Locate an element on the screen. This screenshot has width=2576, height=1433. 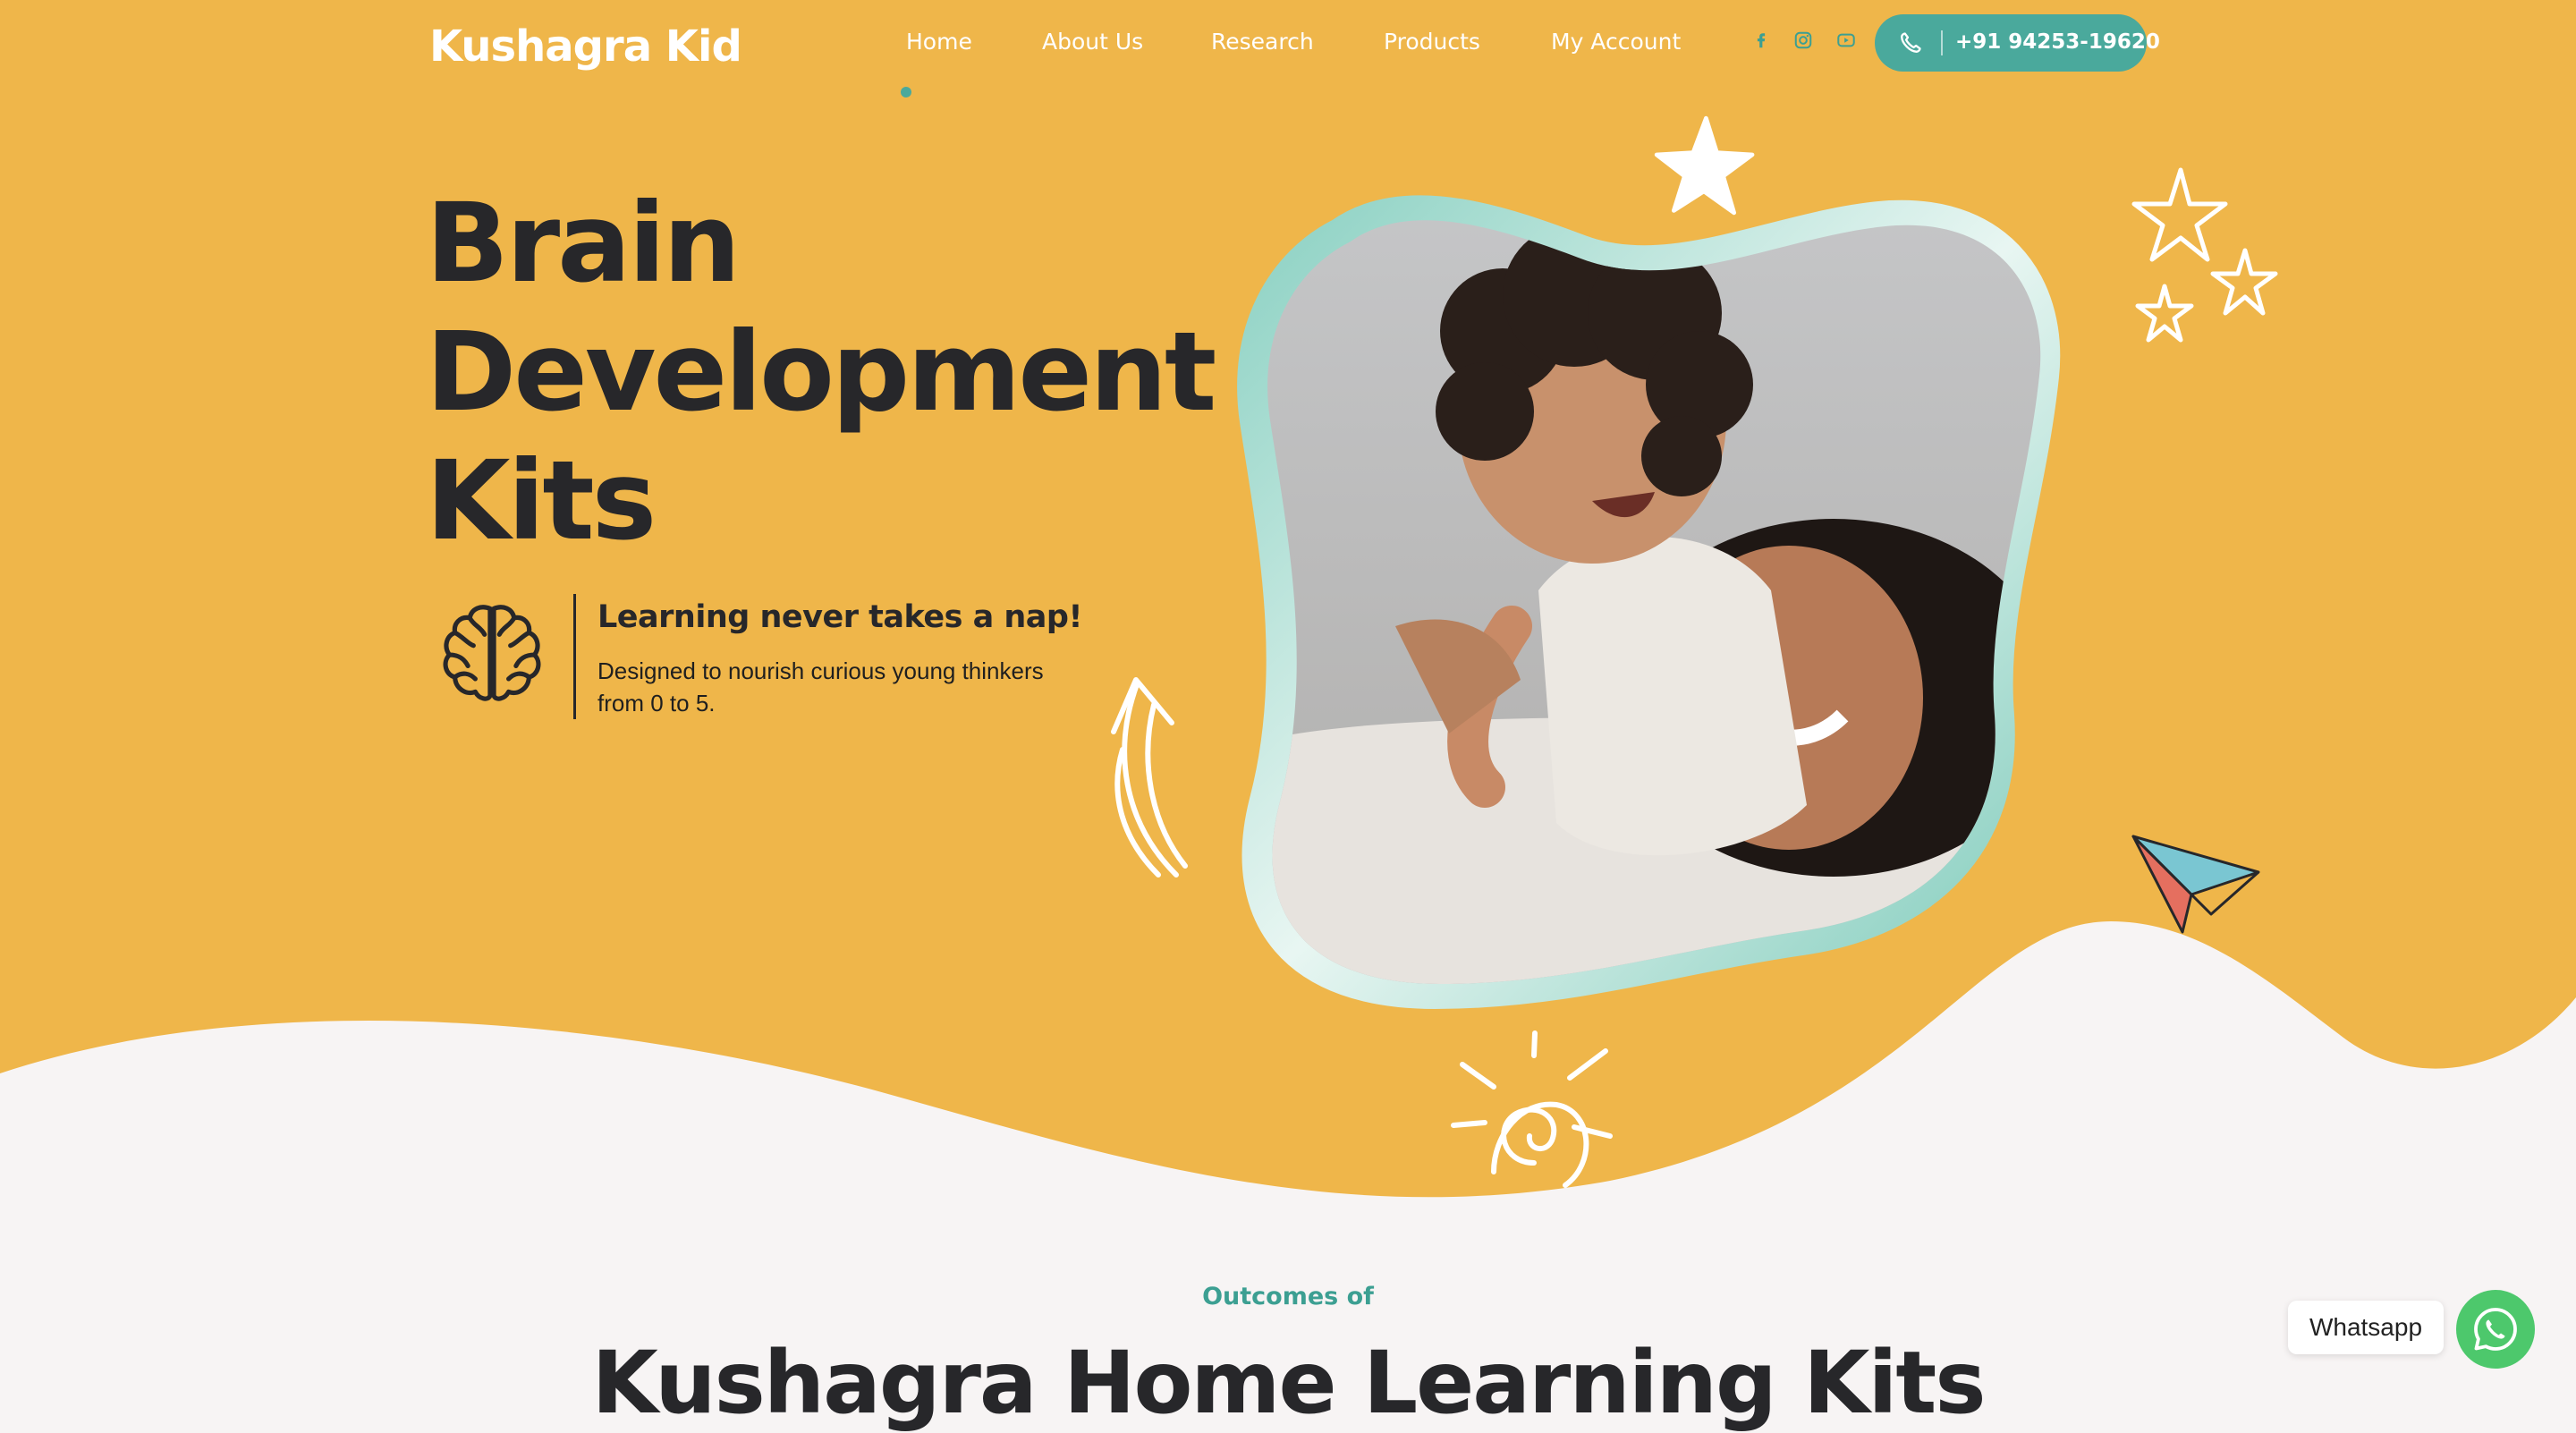
instagram-icon is located at coordinates (1803, 40).